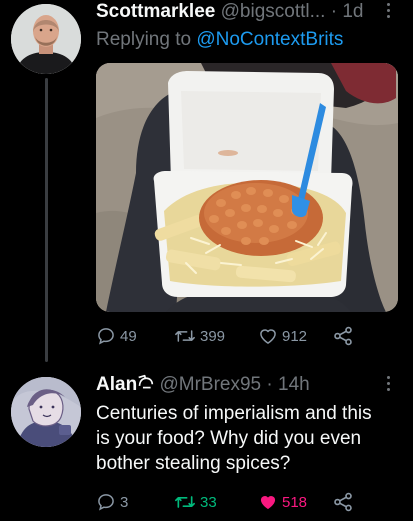 Image resolution: width=413 pixels, height=521 pixels. I want to click on reply-count: 3, so click(124, 502).